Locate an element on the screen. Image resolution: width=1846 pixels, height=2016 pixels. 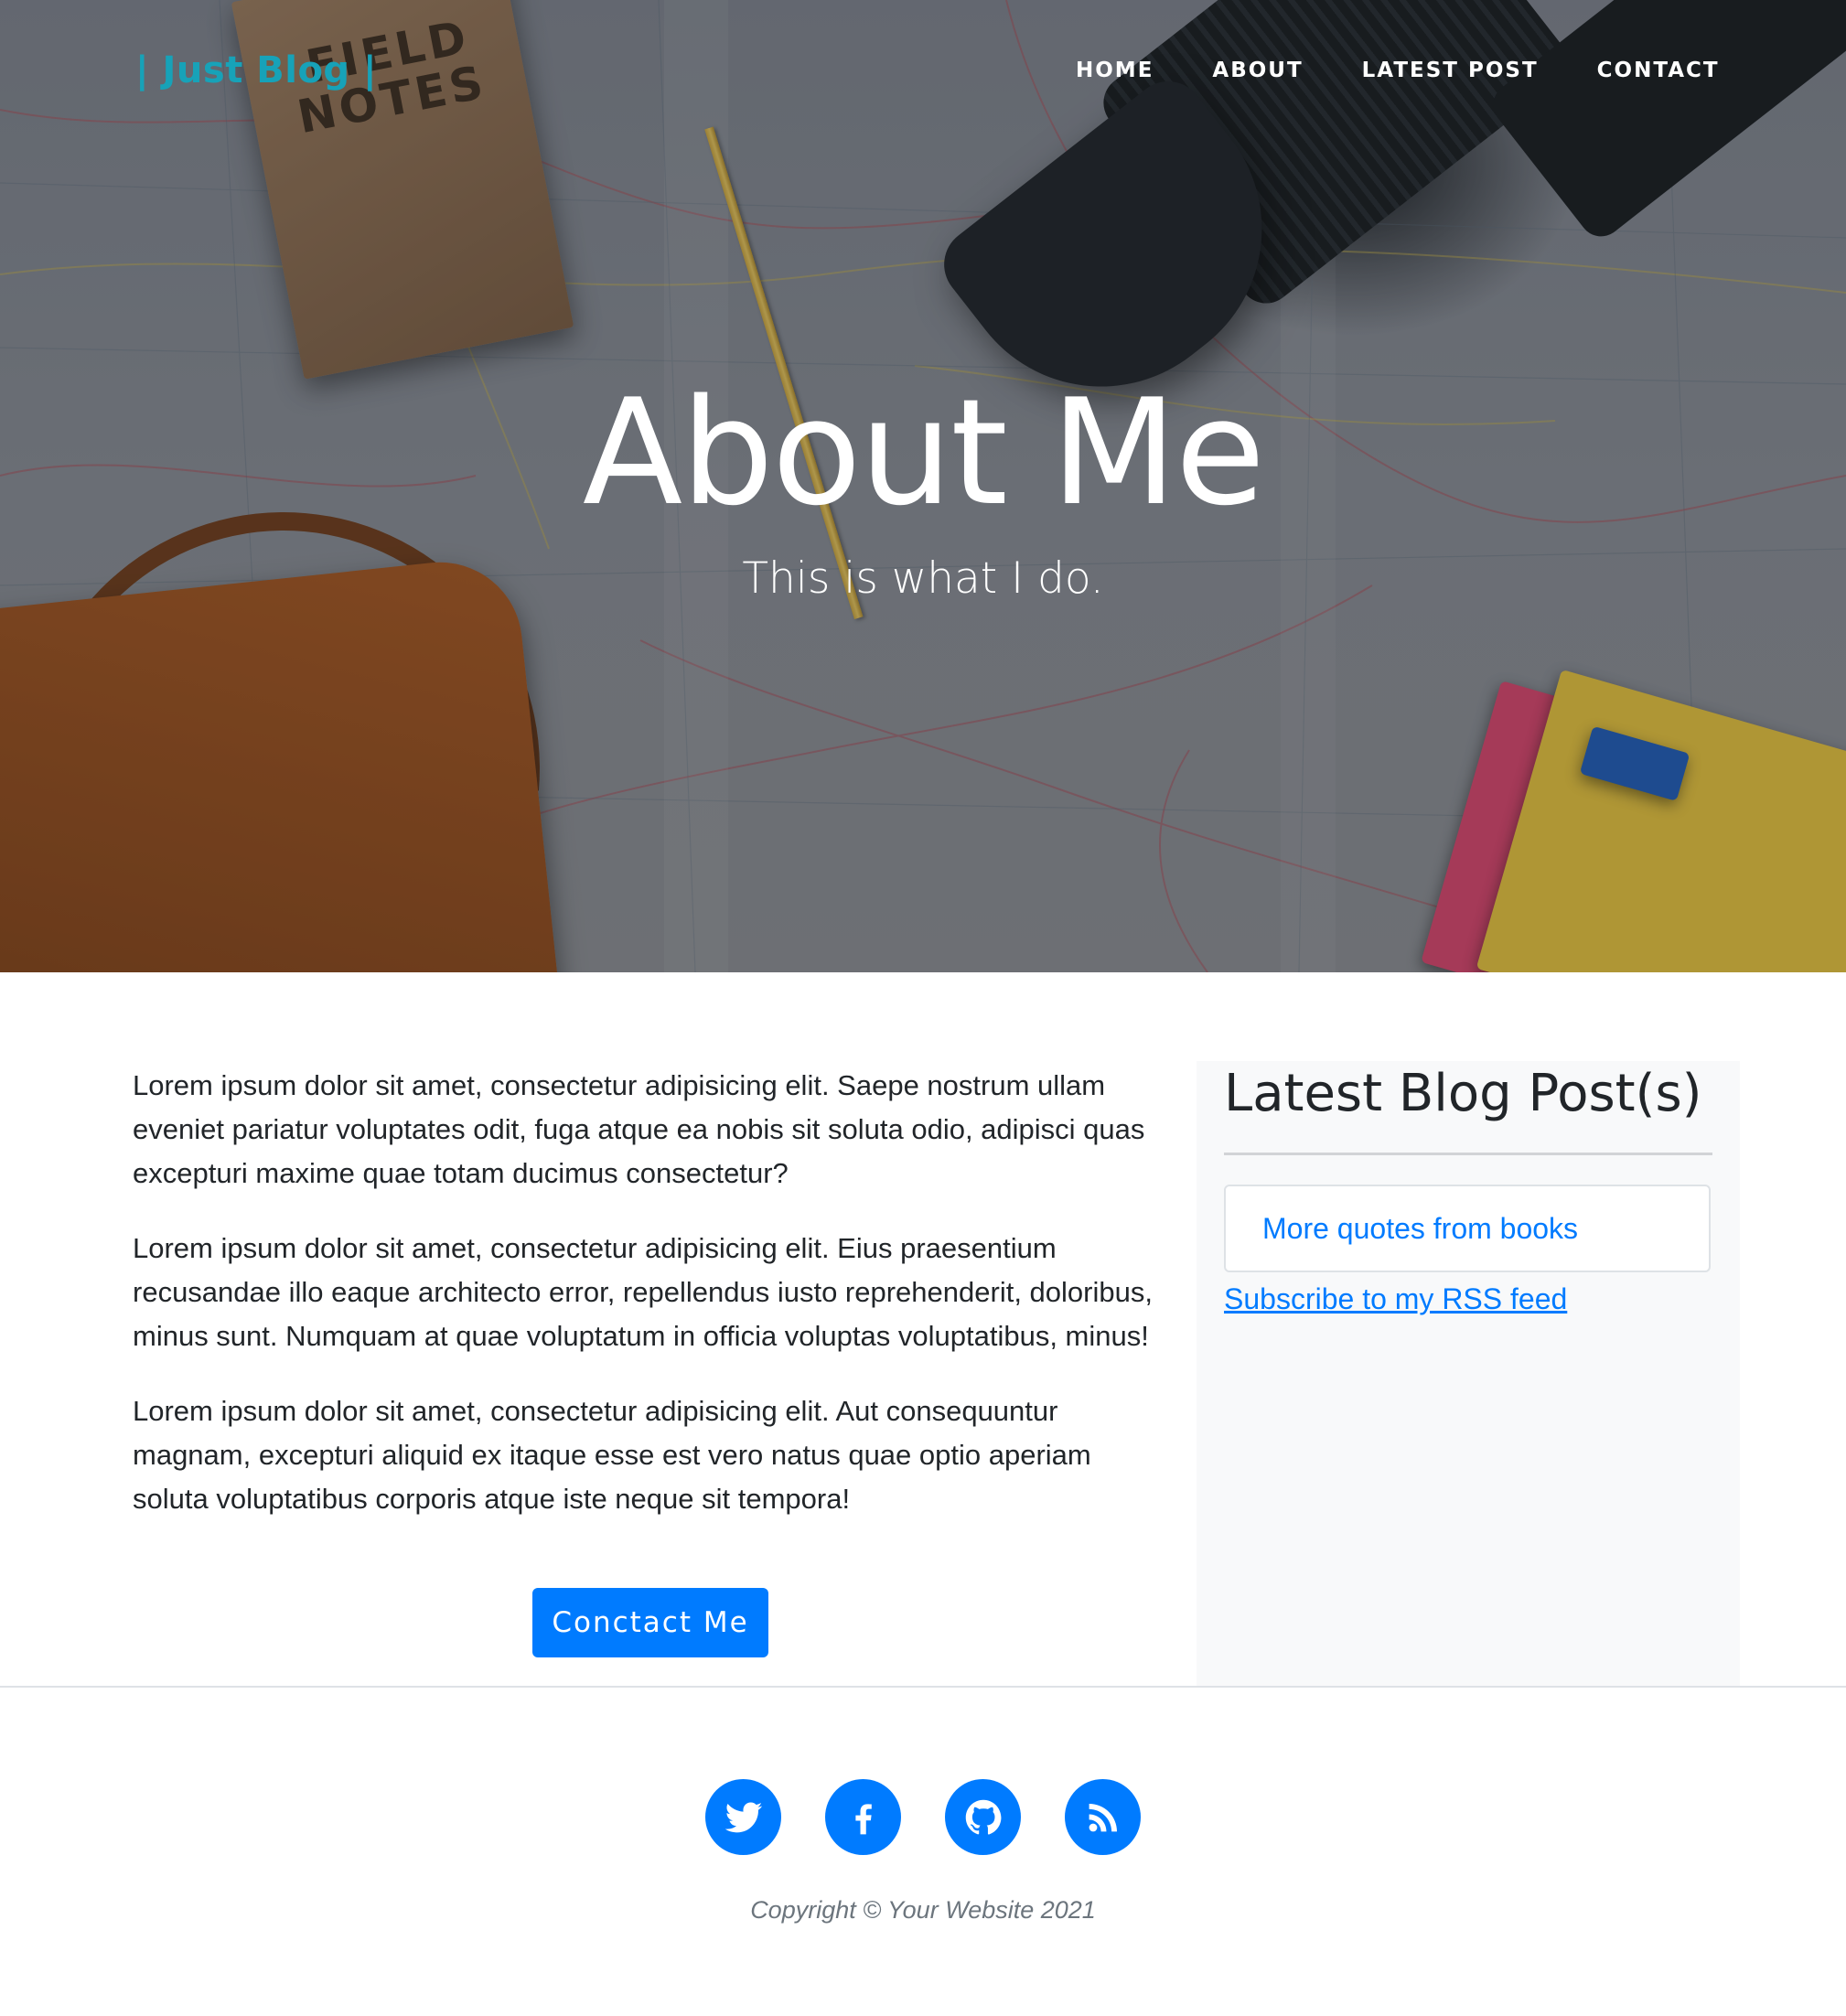
nav-home: HOME is located at coordinates (1115, 70).